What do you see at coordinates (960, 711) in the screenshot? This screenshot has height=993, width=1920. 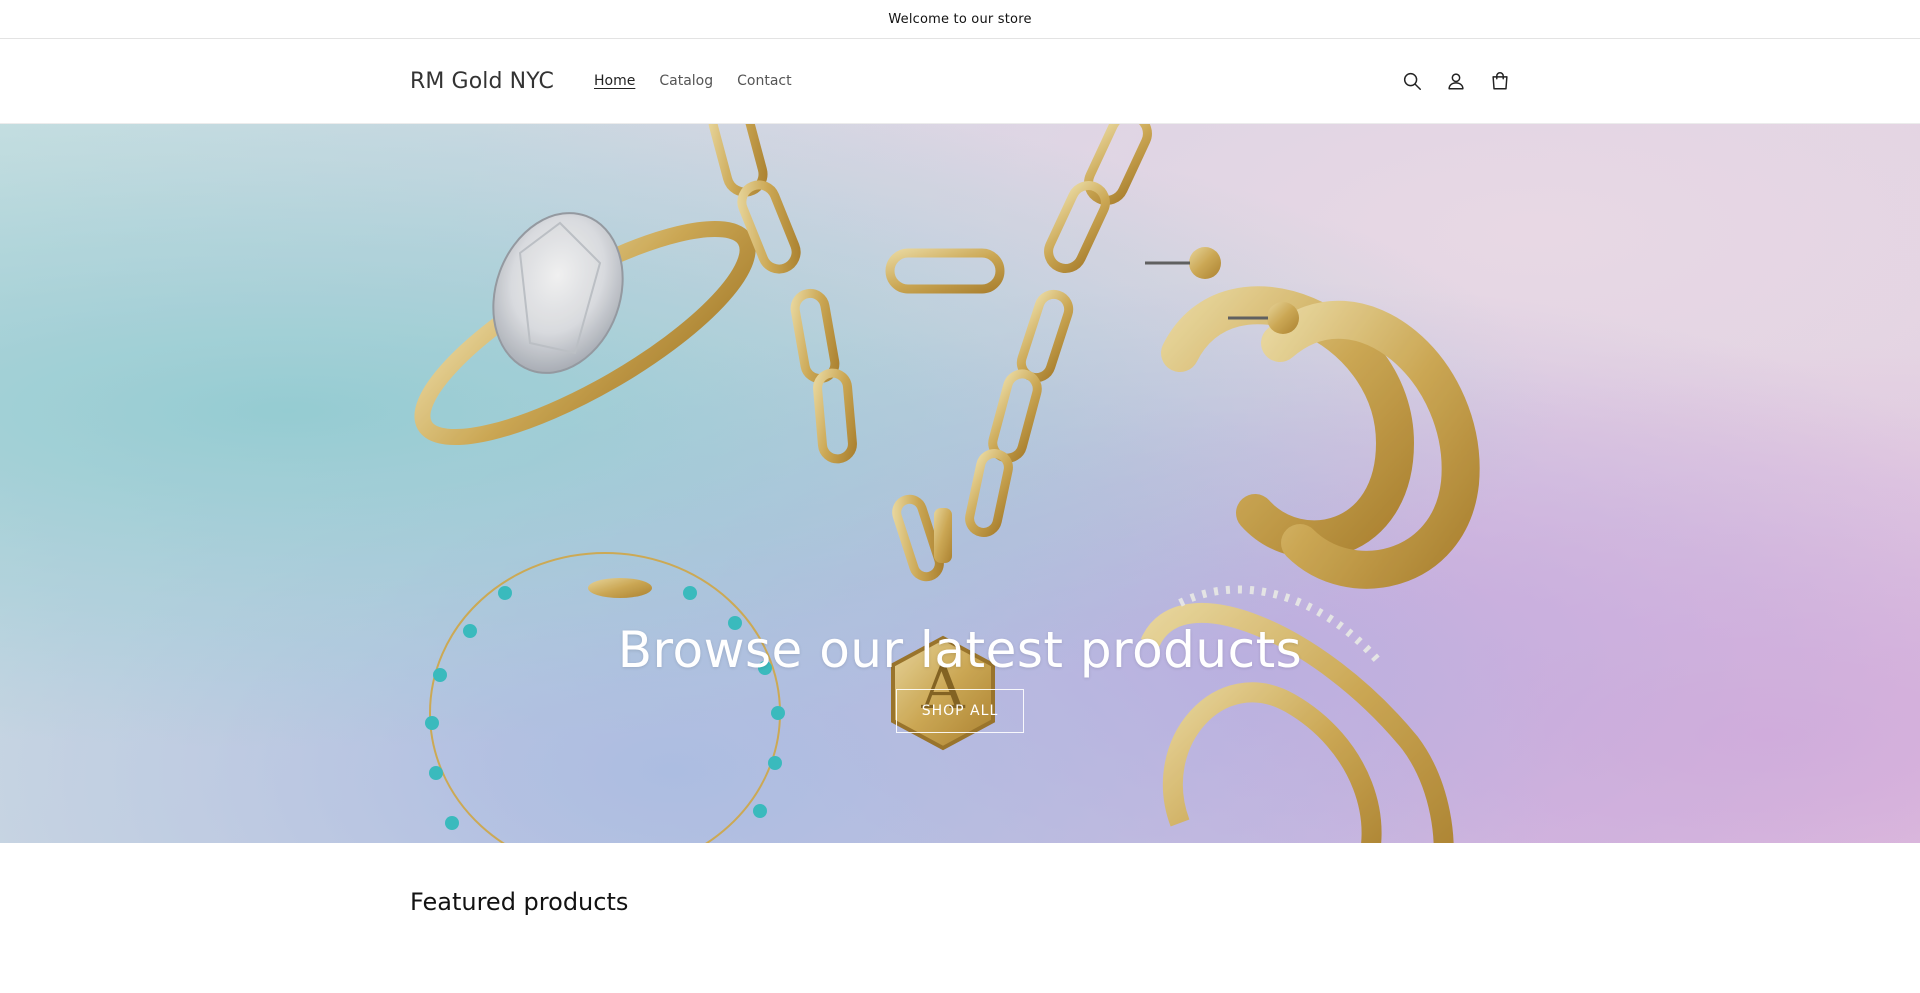 I see `shop-all-button: SHOP ALL` at bounding box center [960, 711].